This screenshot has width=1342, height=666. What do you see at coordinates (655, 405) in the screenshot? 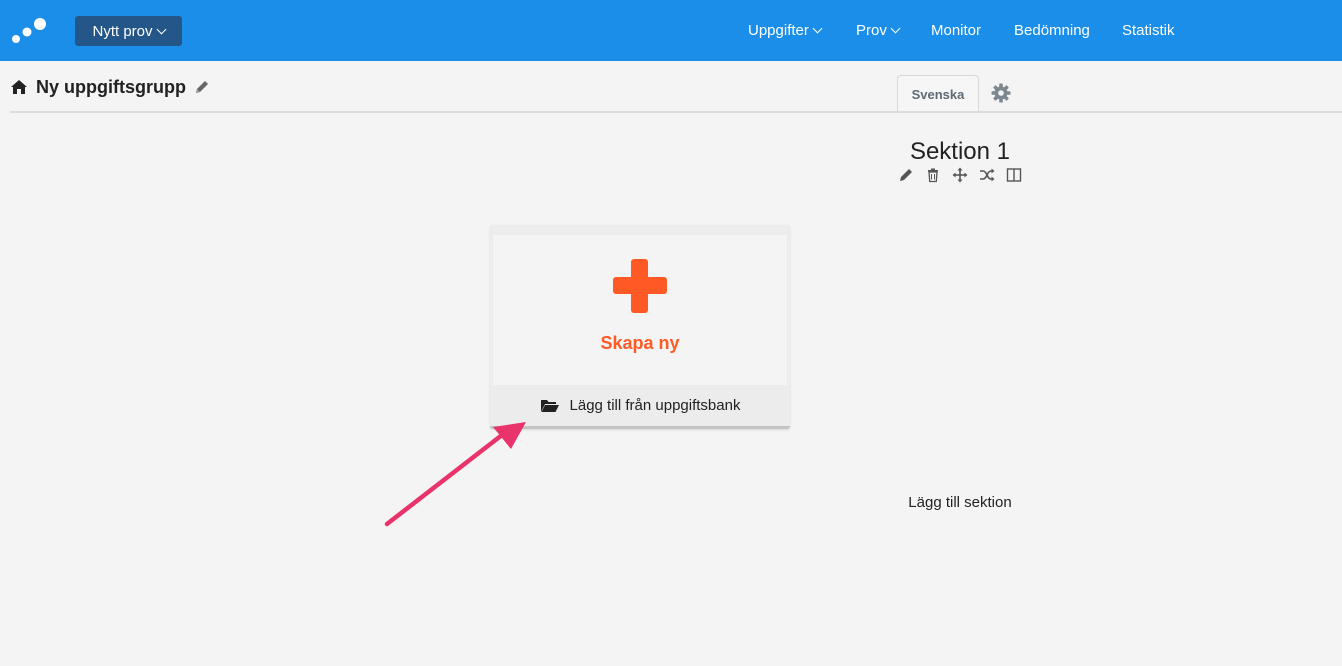
I see `add-from-bank-label: Lägg till från uppgiftsbank` at bounding box center [655, 405].